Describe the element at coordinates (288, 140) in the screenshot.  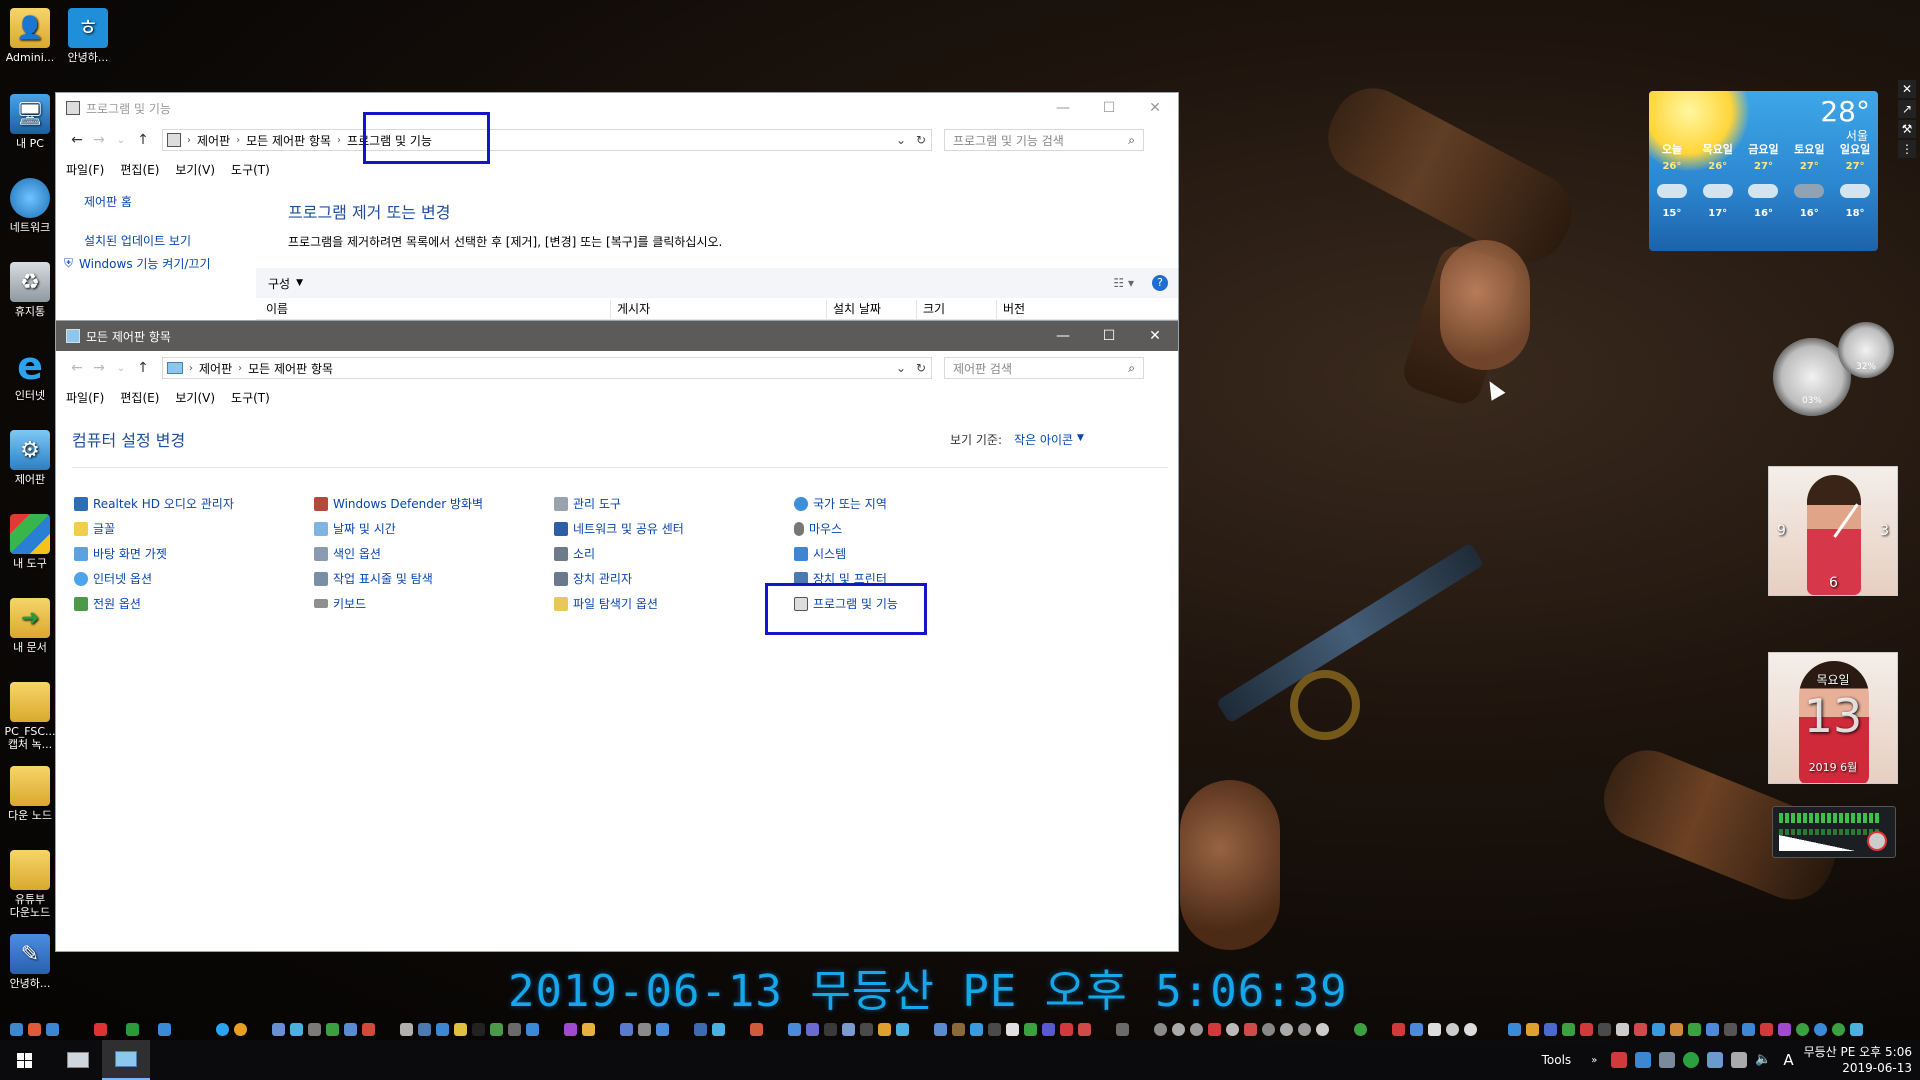
I see `breadcrumb-all-items: 모든 제어판 항목` at that location.